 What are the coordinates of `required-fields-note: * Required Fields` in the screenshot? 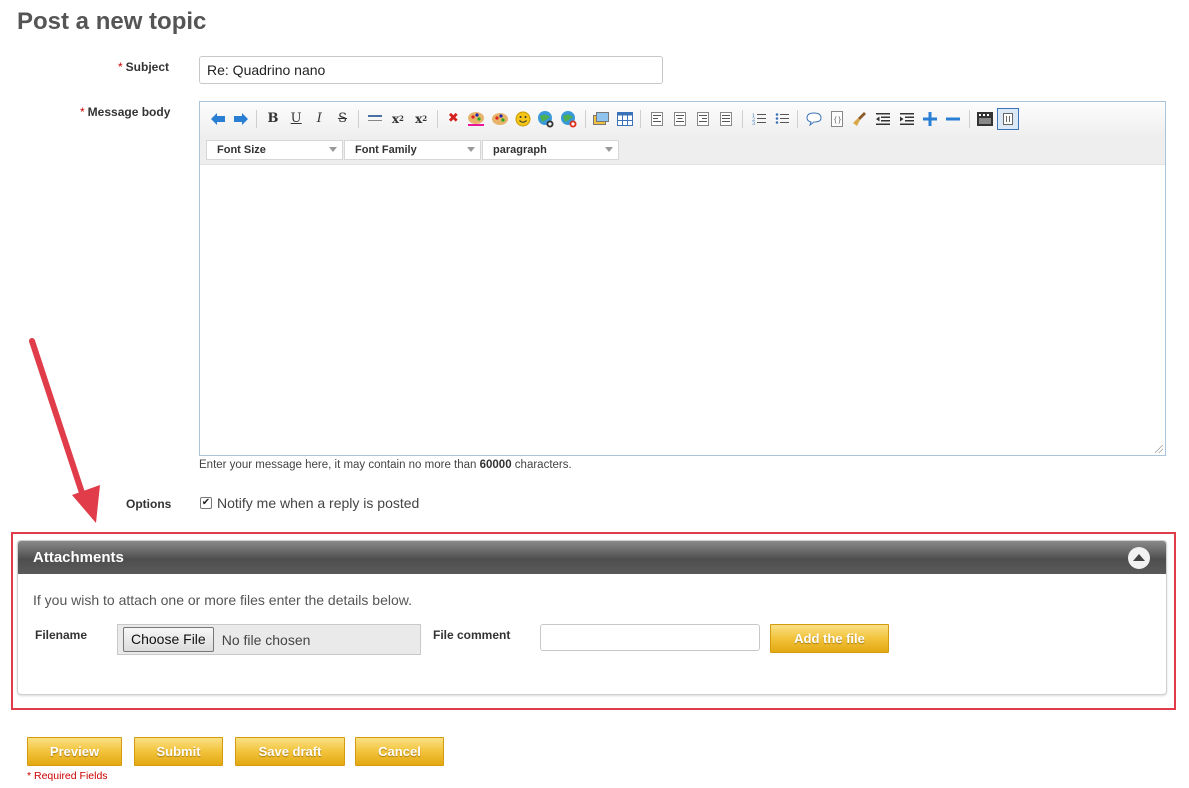 It's located at (67, 776).